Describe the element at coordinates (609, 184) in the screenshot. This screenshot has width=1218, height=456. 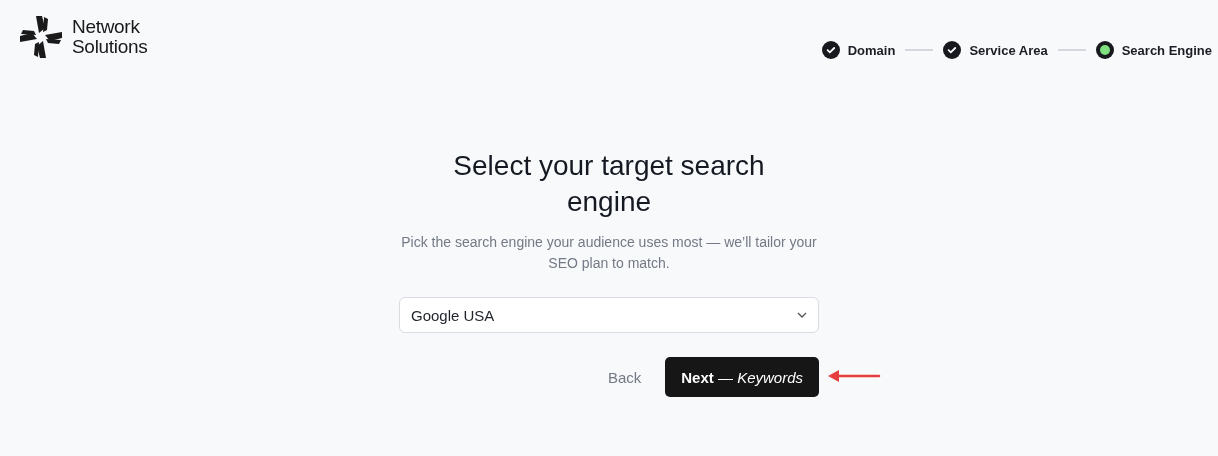
I see `page-title: Select your target search engine` at that location.